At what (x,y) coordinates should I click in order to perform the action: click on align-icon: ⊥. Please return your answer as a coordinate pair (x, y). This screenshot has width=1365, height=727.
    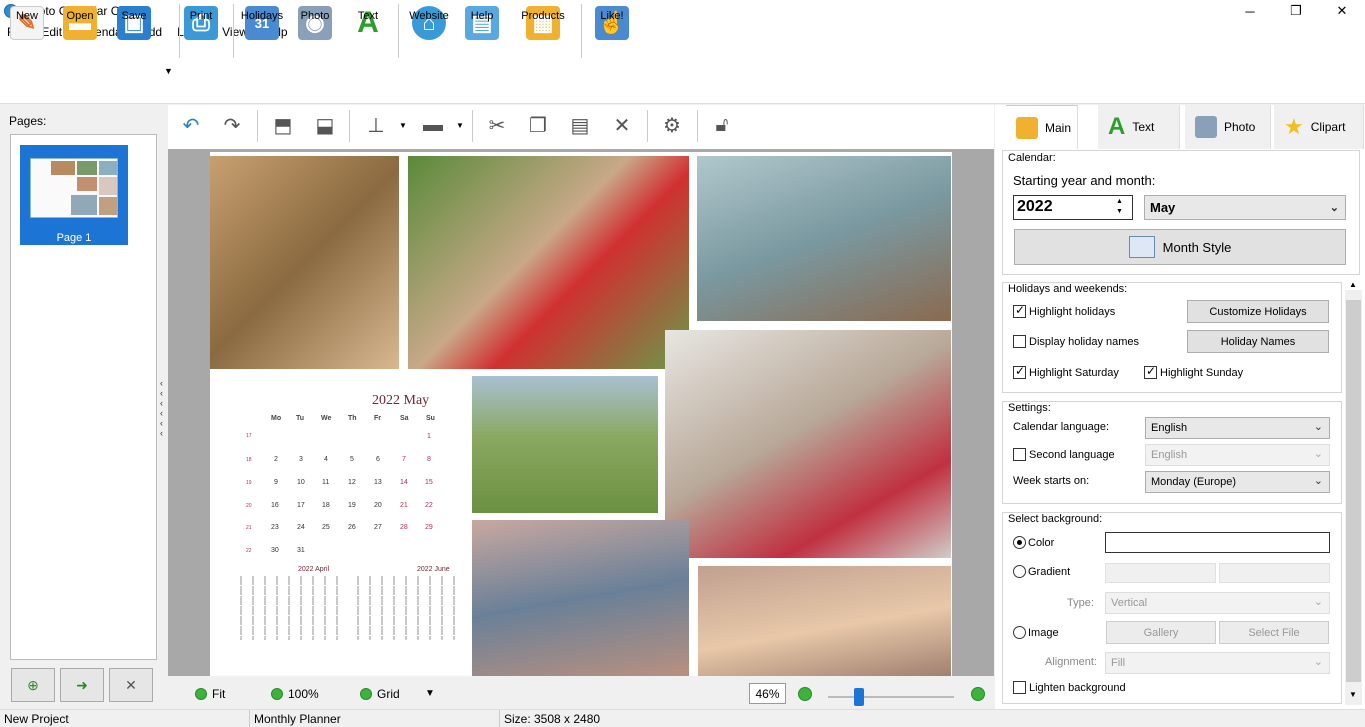
    Looking at the image, I should click on (376, 125).